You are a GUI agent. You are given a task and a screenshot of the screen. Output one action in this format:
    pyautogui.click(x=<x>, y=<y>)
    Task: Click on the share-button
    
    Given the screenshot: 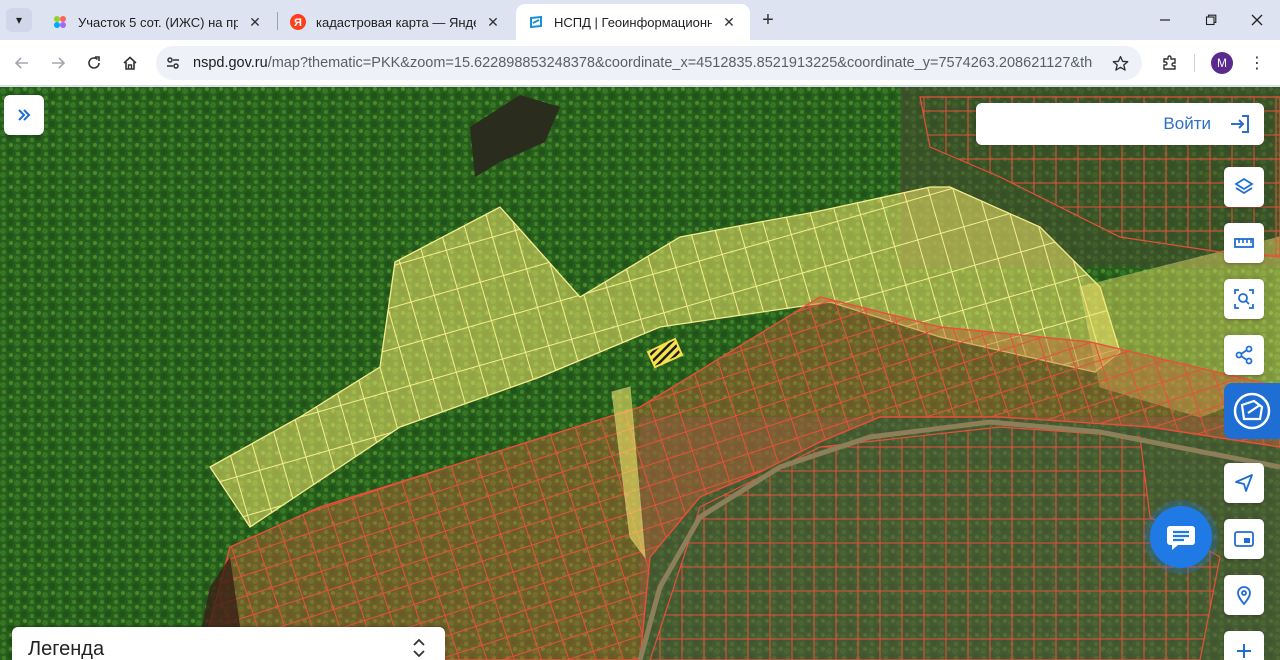 What is the action you would take?
    pyautogui.click(x=1244, y=355)
    